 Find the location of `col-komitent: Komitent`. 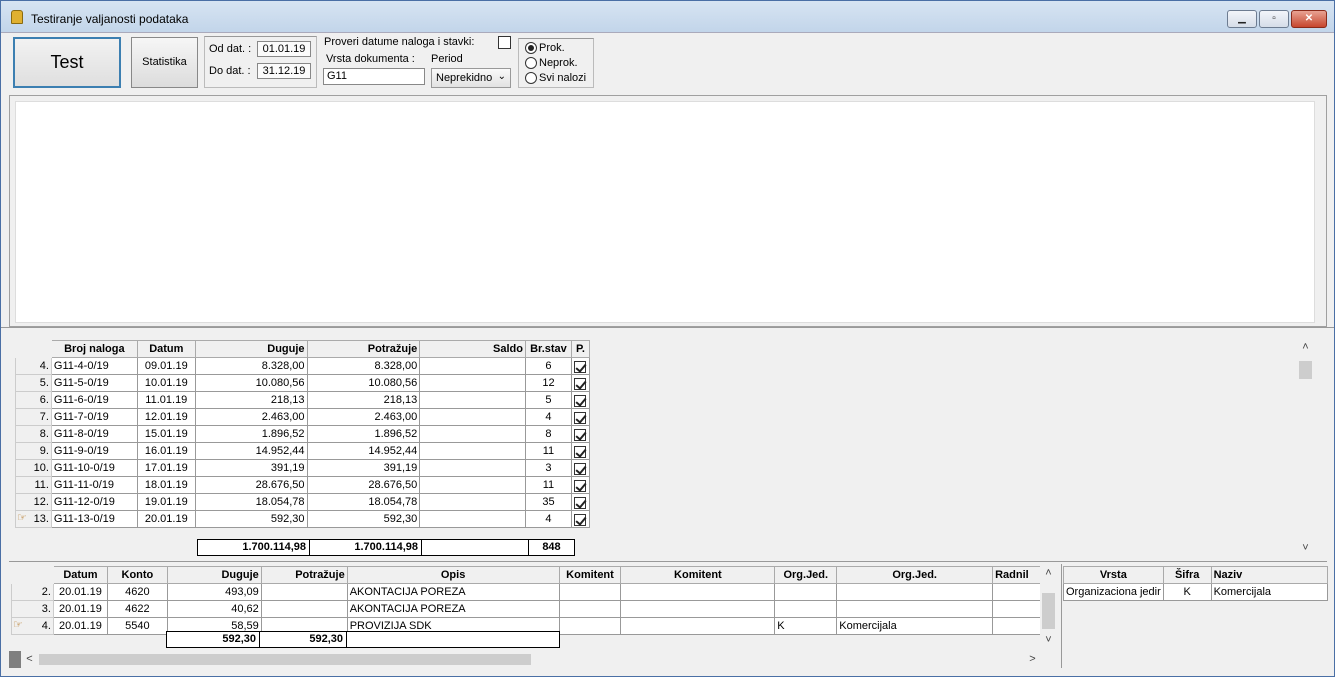

col-komitent: Komitent is located at coordinates (590, 575).